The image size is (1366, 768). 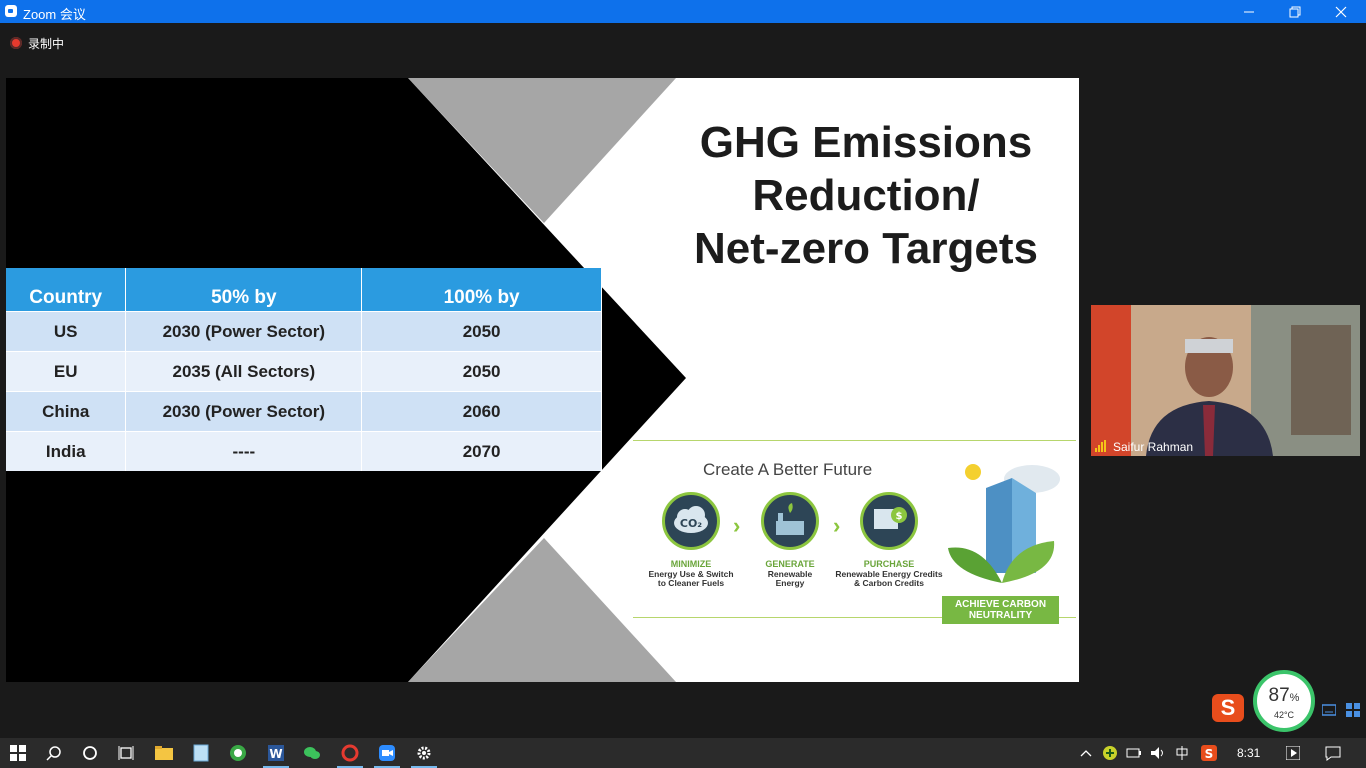 I want to click on participant-video-feed, so click(x=1225, y=380).